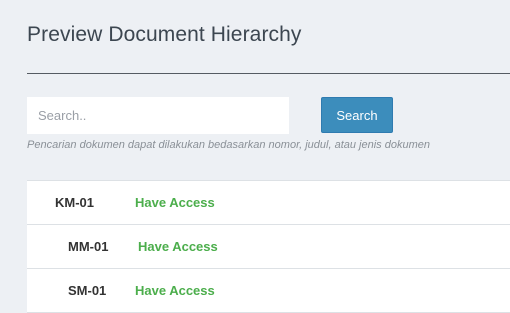 This screenshot has width=510, height=313. What do you see at coordinates (87, 290) in the screenshot?
I see `document-code: SM-01` at bounding box center [87, 290].